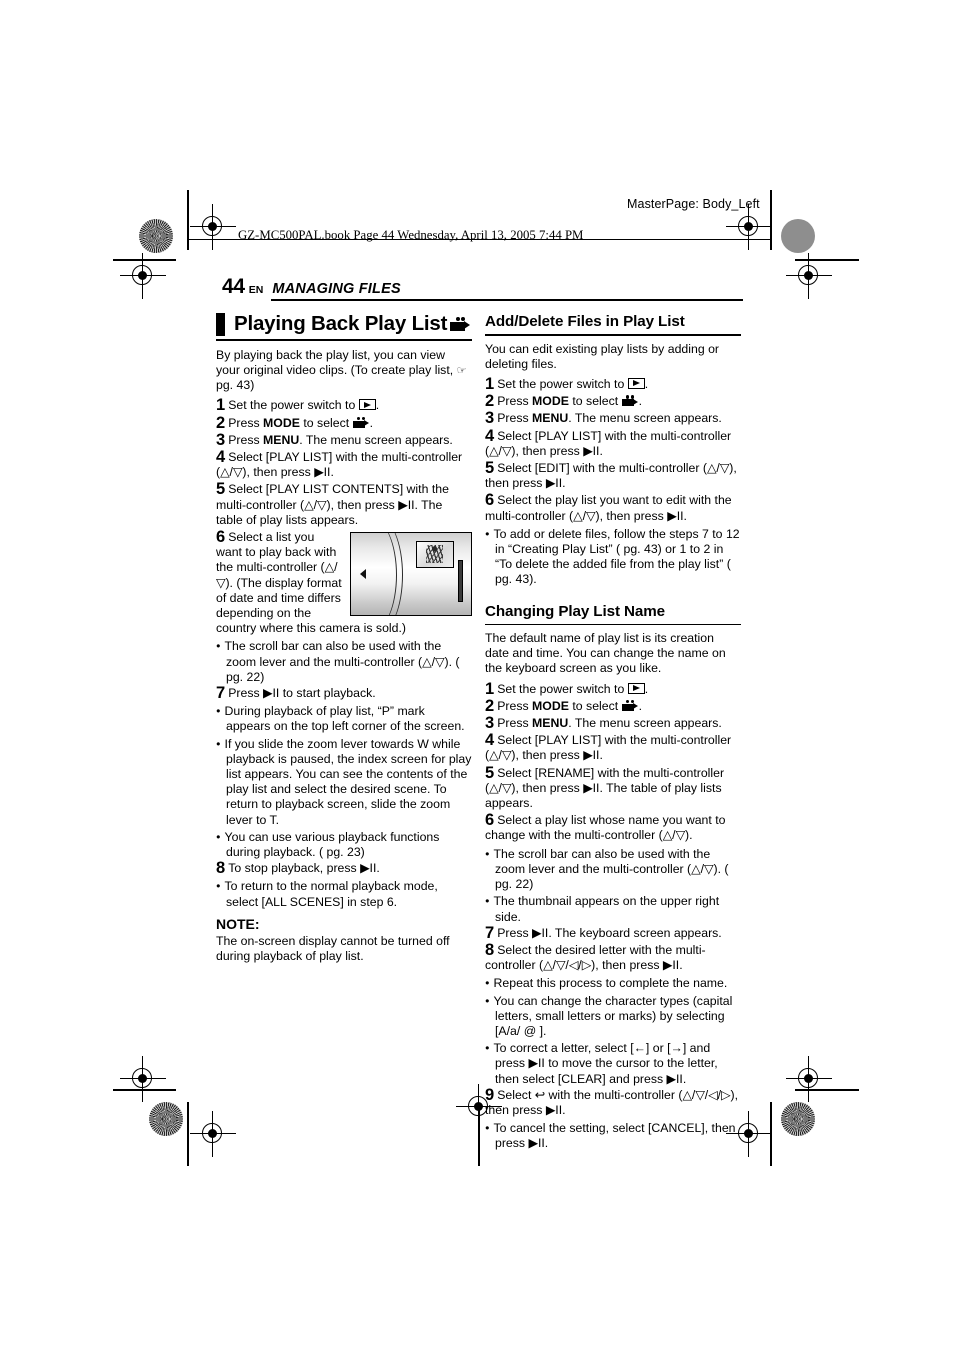 The height and width of the screenshot is (1351, 954). What do you see at coordinates (809, 276) in the screenshot?
I see `registration-mark-right-upper` at bounding box center [809, 276].